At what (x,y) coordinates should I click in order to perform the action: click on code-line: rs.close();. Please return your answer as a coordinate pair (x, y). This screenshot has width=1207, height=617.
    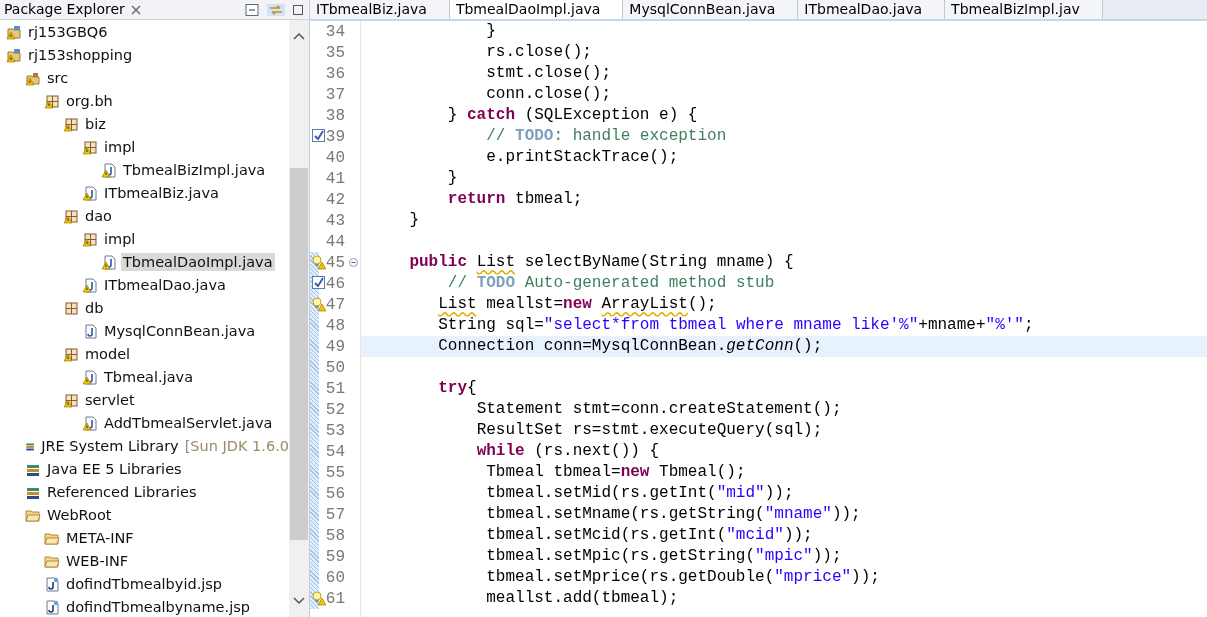
    Looking at the image, I should click on (538, 52).